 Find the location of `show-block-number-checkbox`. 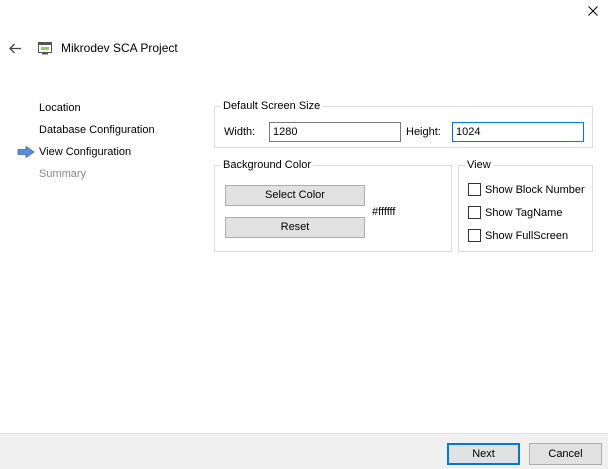

show-block-number-checkbox is located at coordinates (474, 189).